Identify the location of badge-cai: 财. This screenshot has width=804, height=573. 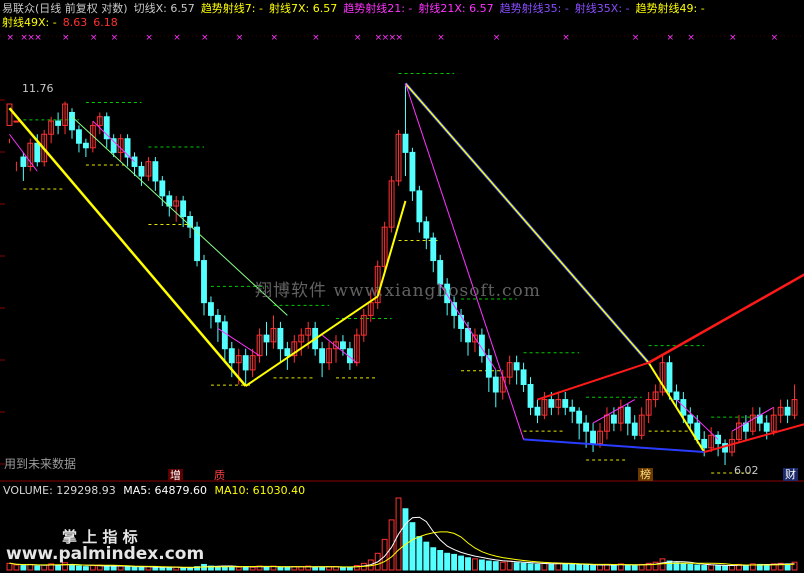
(790, 474).